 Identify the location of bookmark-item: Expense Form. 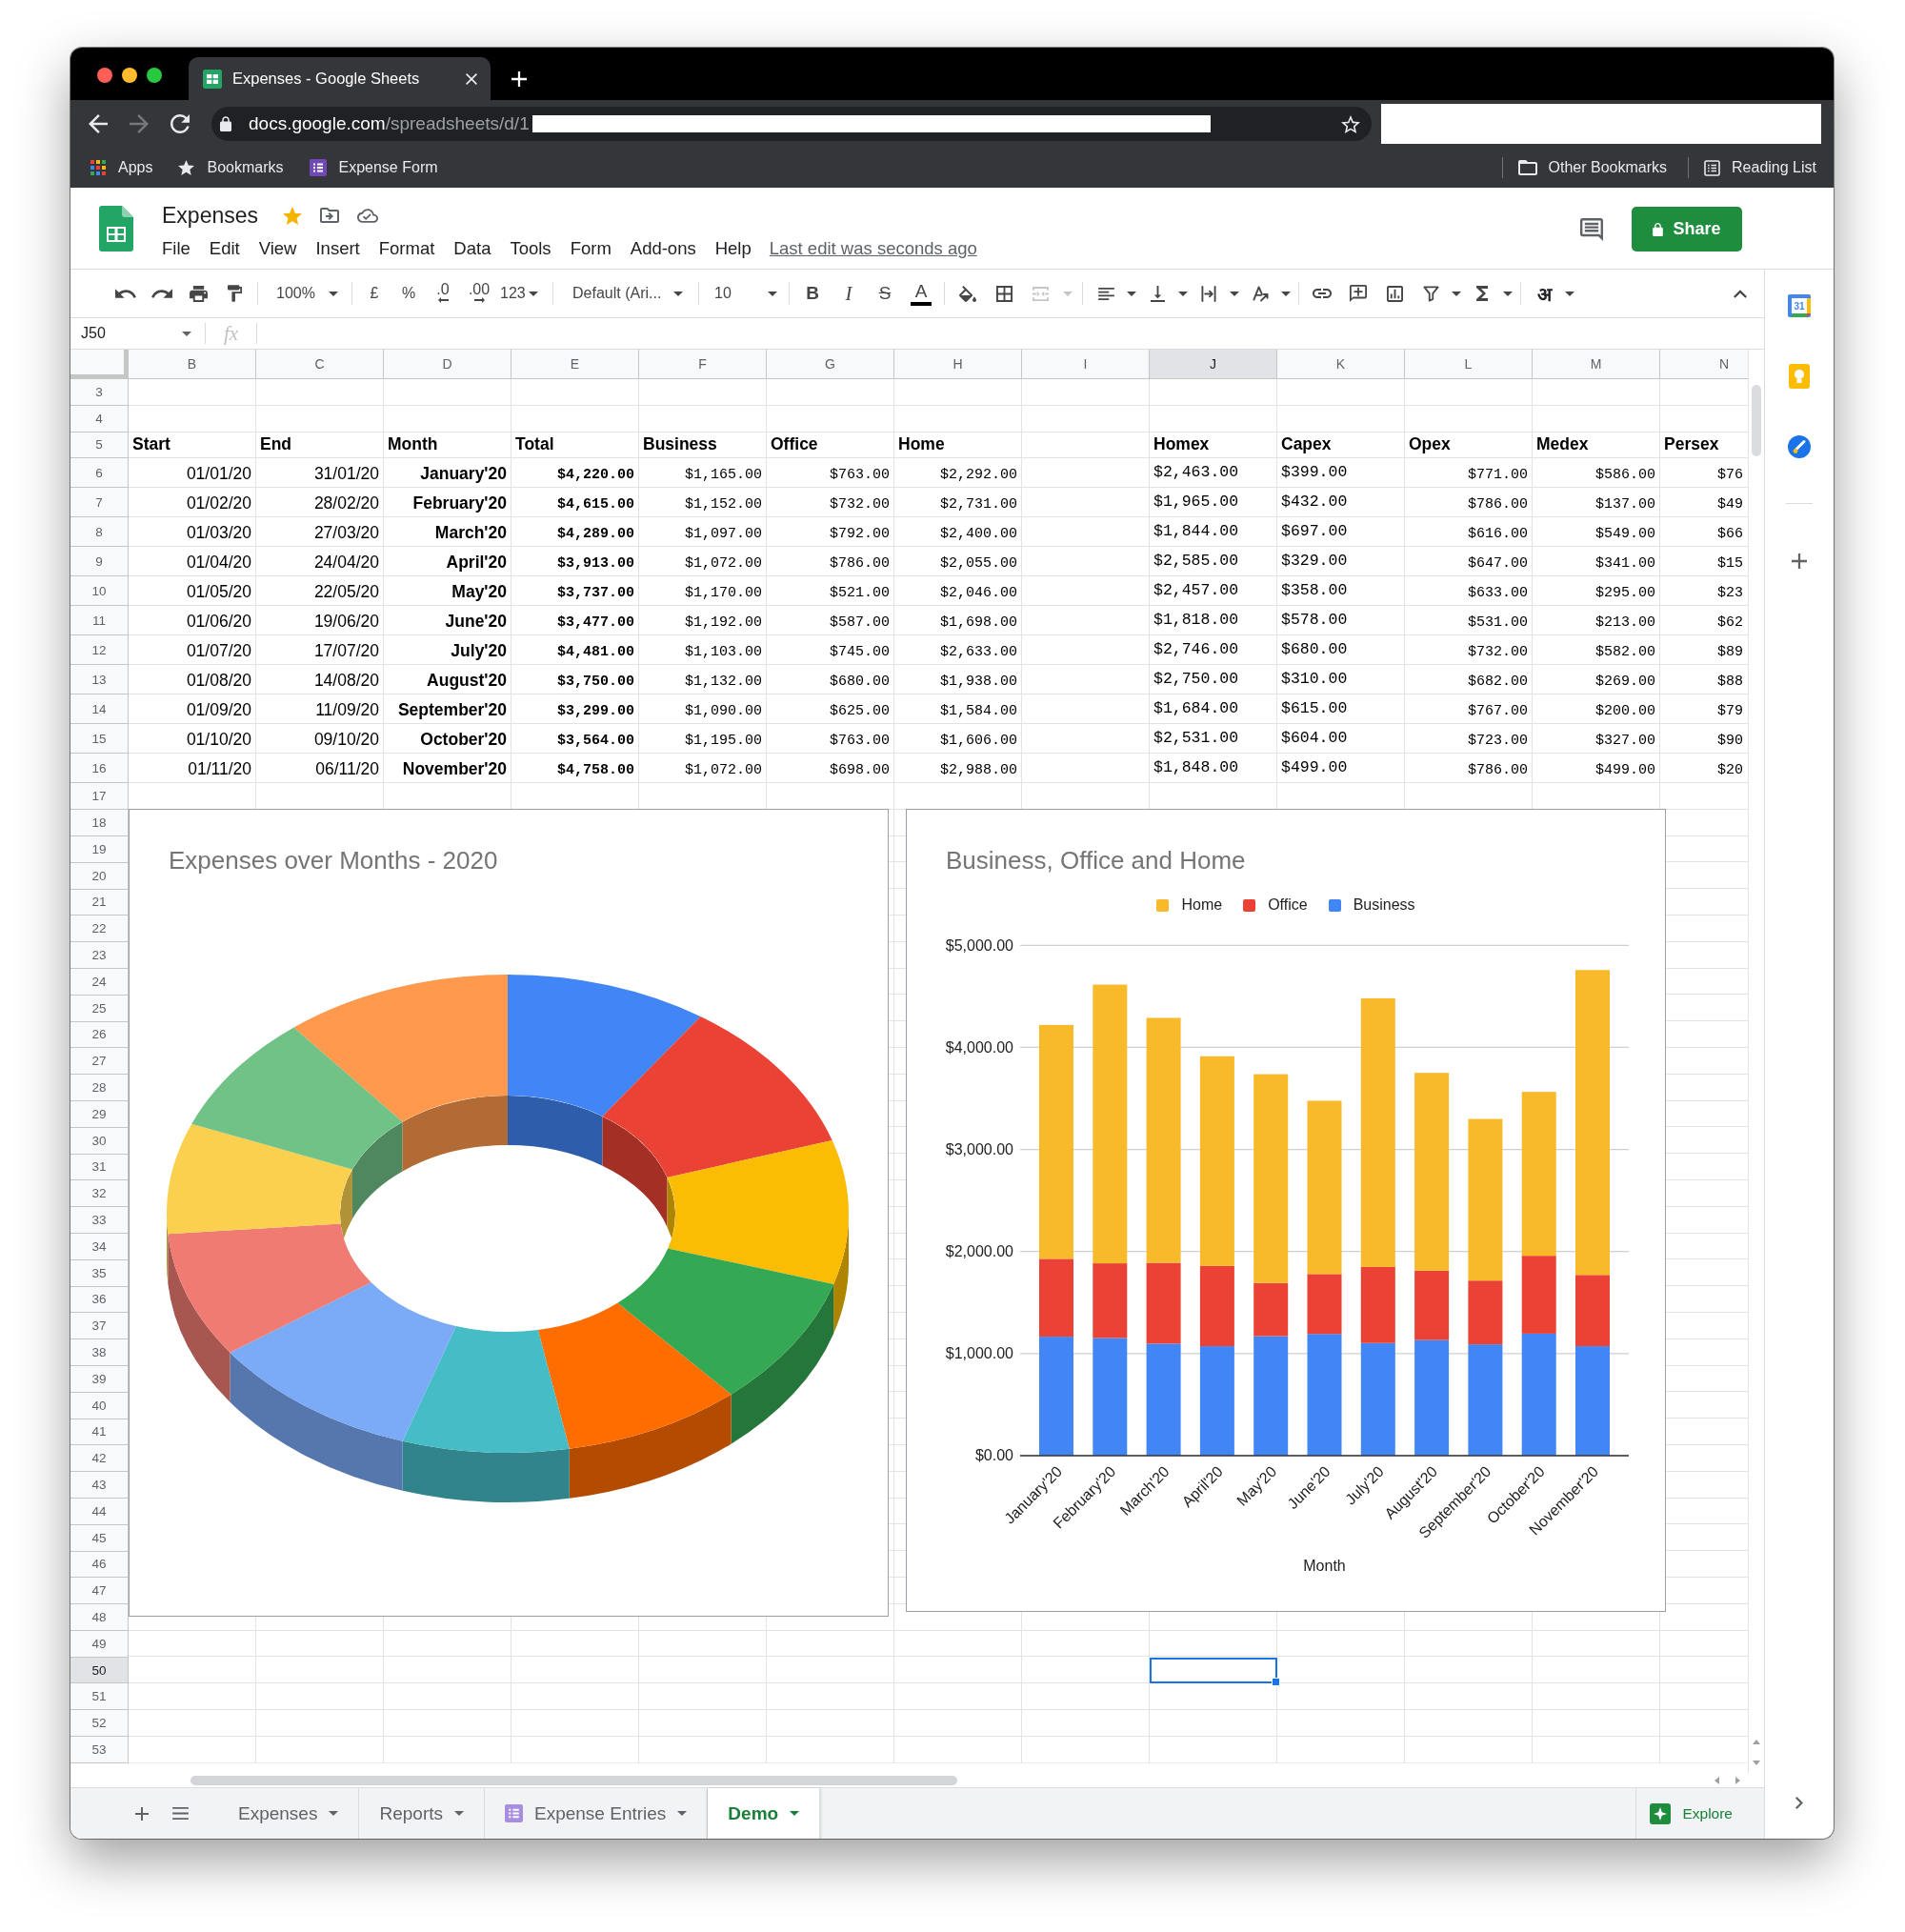
(373, 167).